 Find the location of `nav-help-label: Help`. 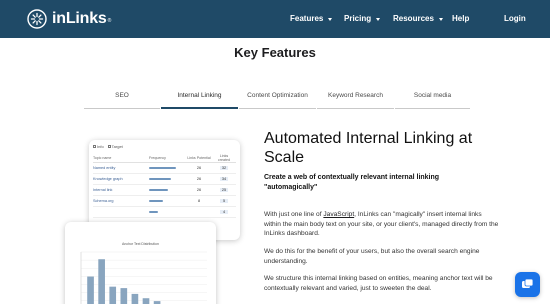

nav-help-label: Help is located at coordinates (461, 18).